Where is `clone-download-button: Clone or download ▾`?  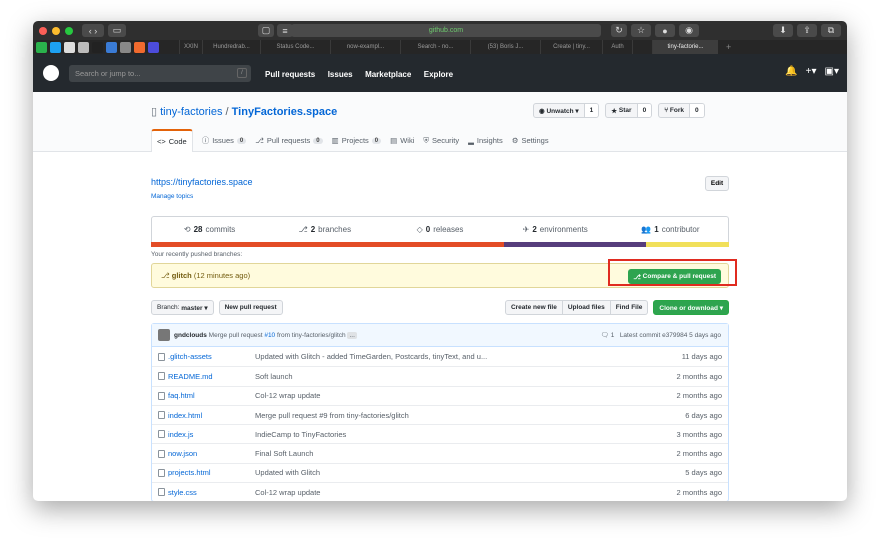
clone-download-button: Clone or download ▾ is located at coordinates (691, 307).